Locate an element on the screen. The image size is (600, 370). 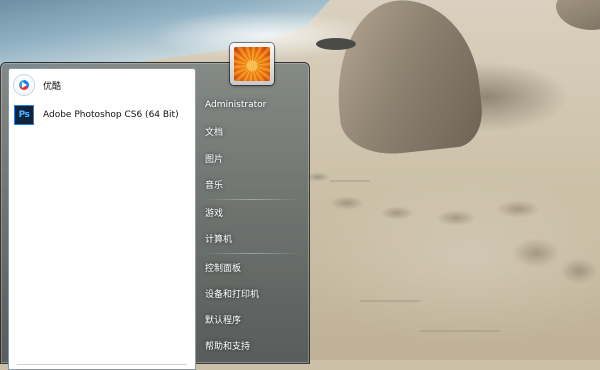
right-item-documents: 文档 is located at coordinates (251, 131).